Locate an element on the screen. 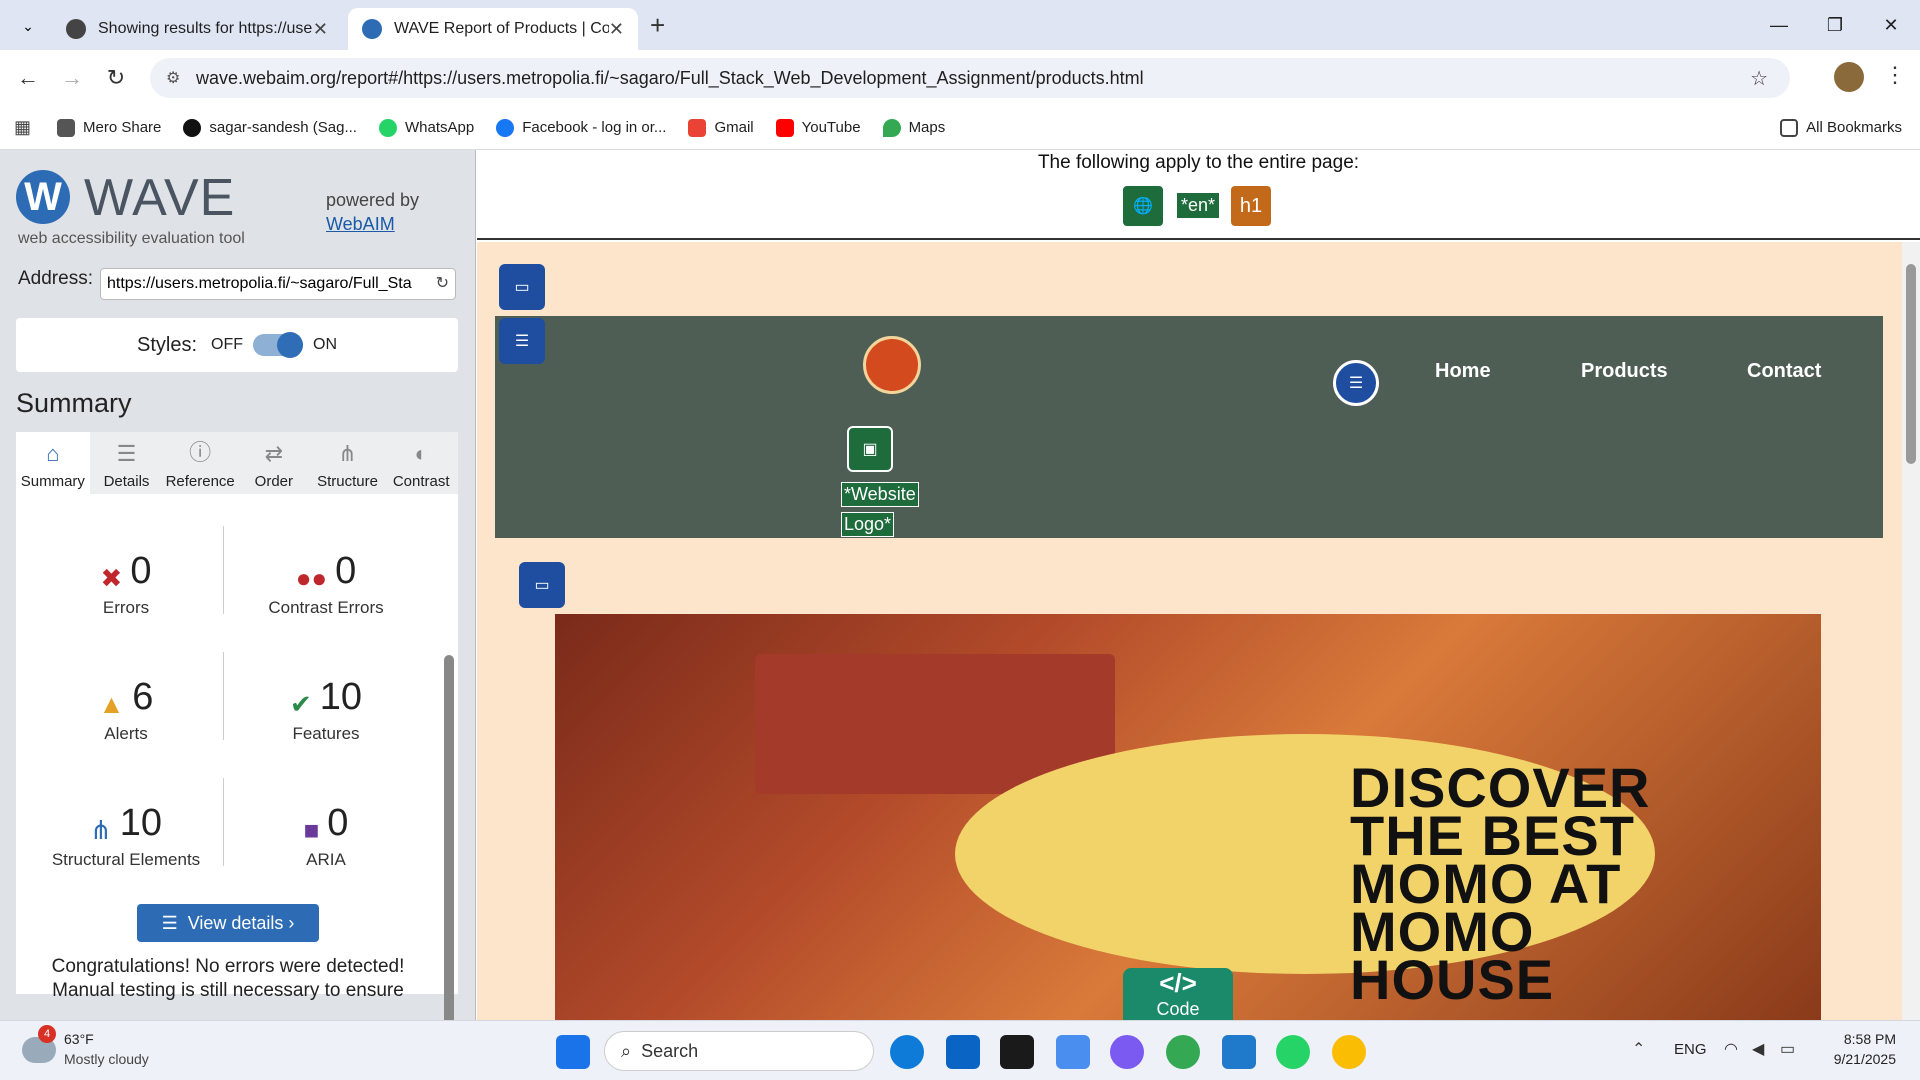 This screenshot has width=1920, height=1080. bookmark-maps: Maps is located at coordinates (913, 127).